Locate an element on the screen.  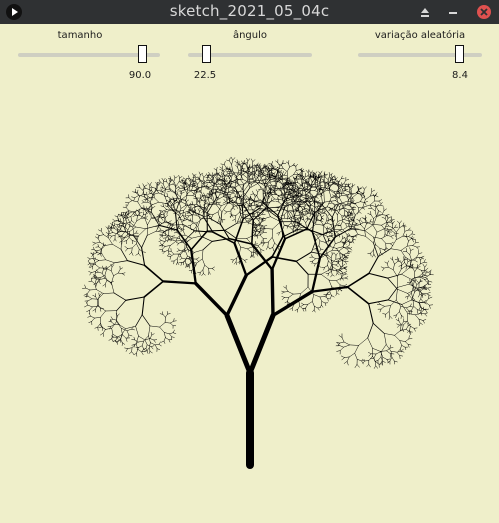
minimize-icon is located at coordinates (453, 12).